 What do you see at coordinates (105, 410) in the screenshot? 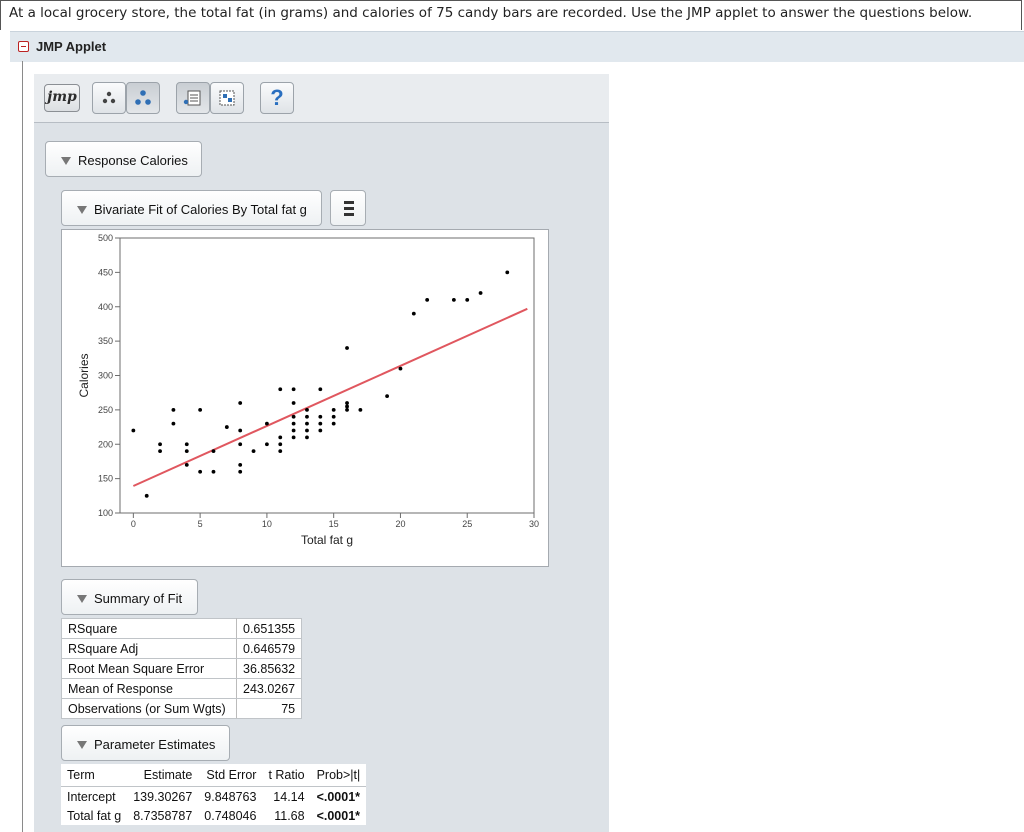
I see `y-tick-label: 250` at bounding box center [105, 410].